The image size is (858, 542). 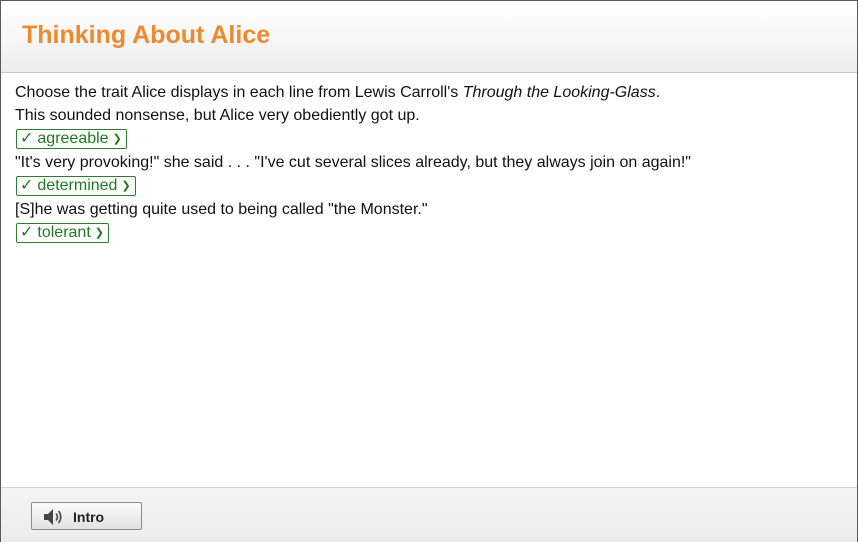 I want to click on intro-button: Intro, so click(x=86, y=516).